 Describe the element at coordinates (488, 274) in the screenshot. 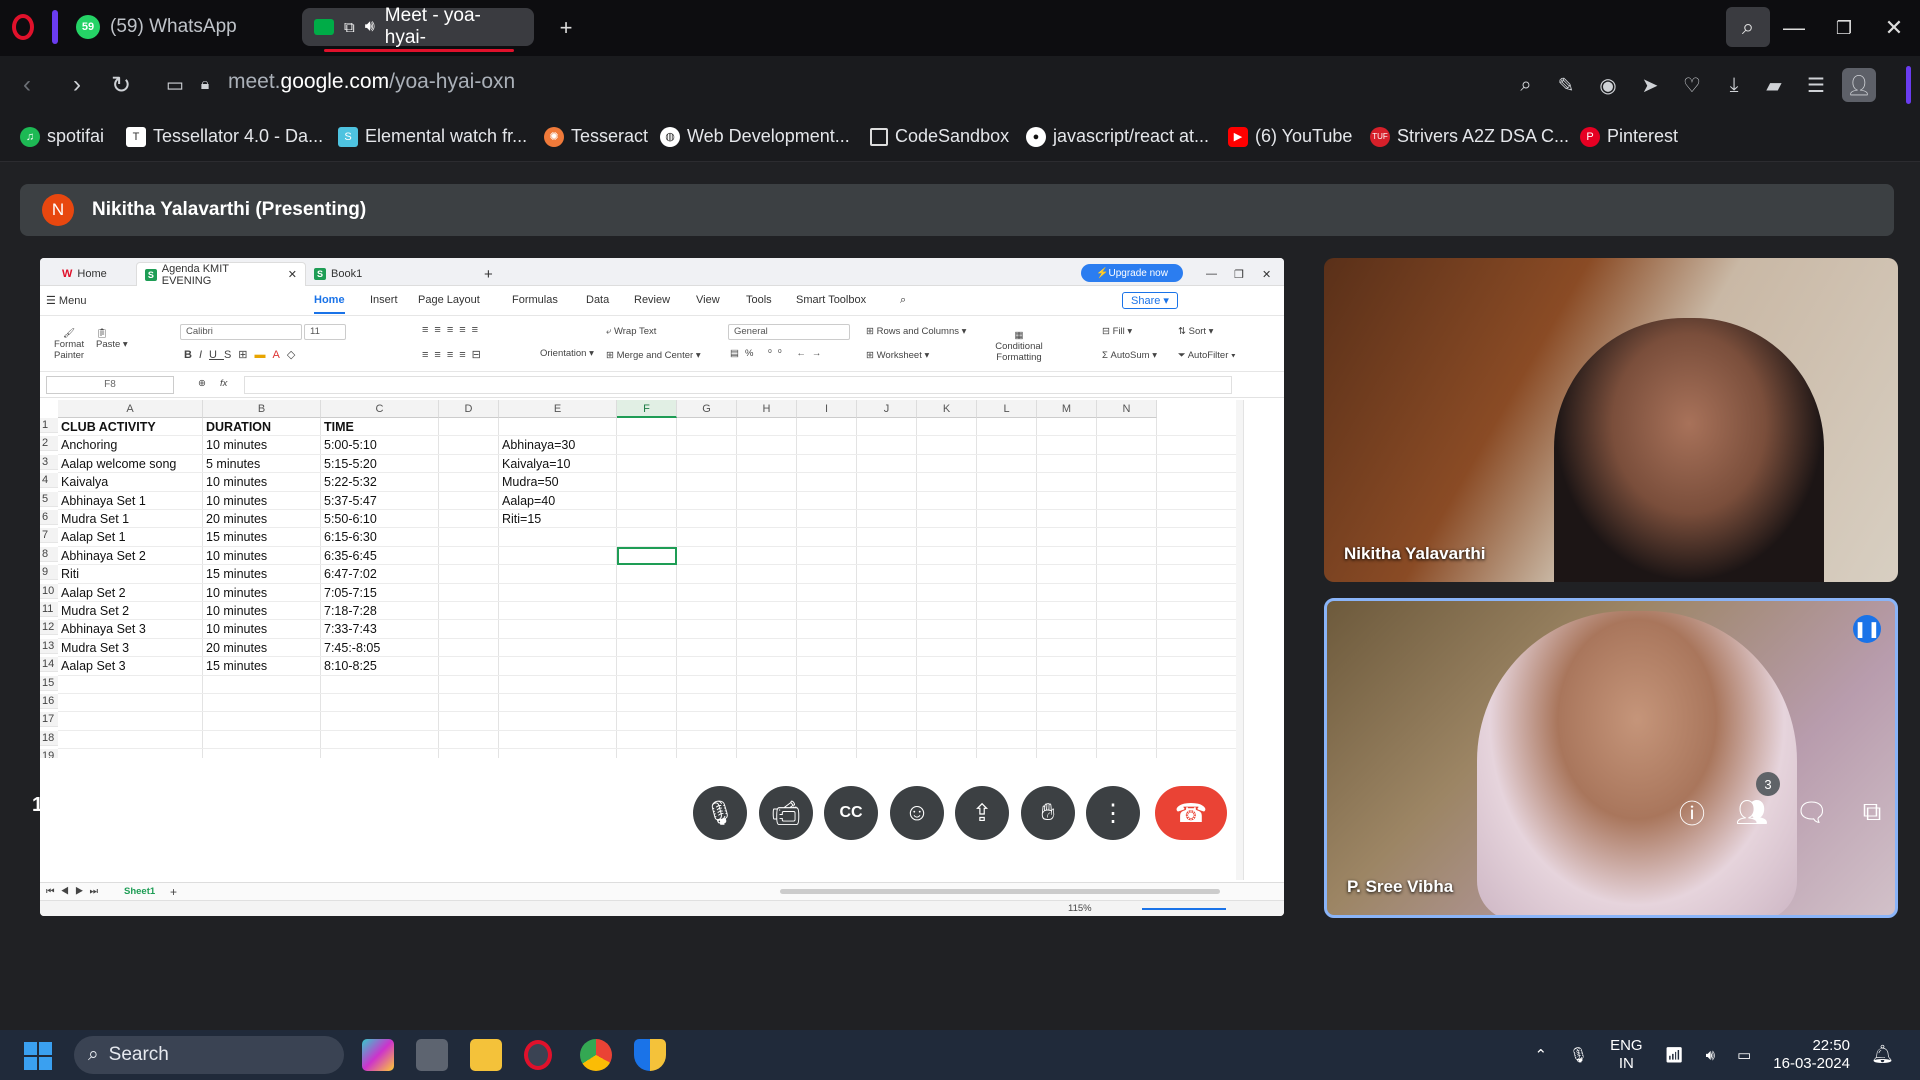

I see `new-doc-tab-button: +` at that location.